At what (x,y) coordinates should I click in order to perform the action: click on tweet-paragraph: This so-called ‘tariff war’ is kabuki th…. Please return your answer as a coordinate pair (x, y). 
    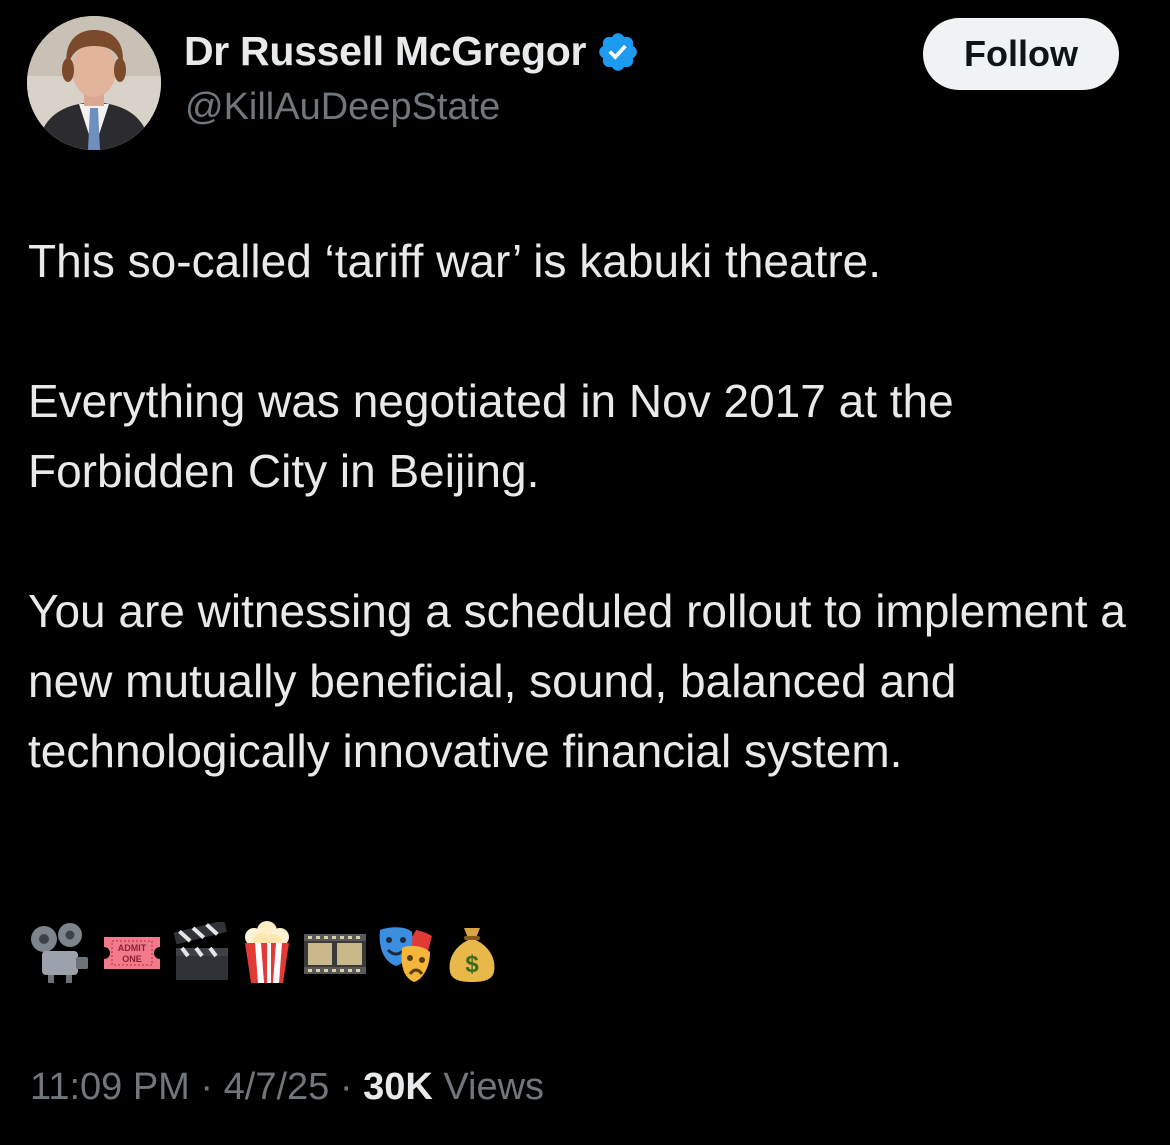
    Looking at the image, I should click on (455, 261).